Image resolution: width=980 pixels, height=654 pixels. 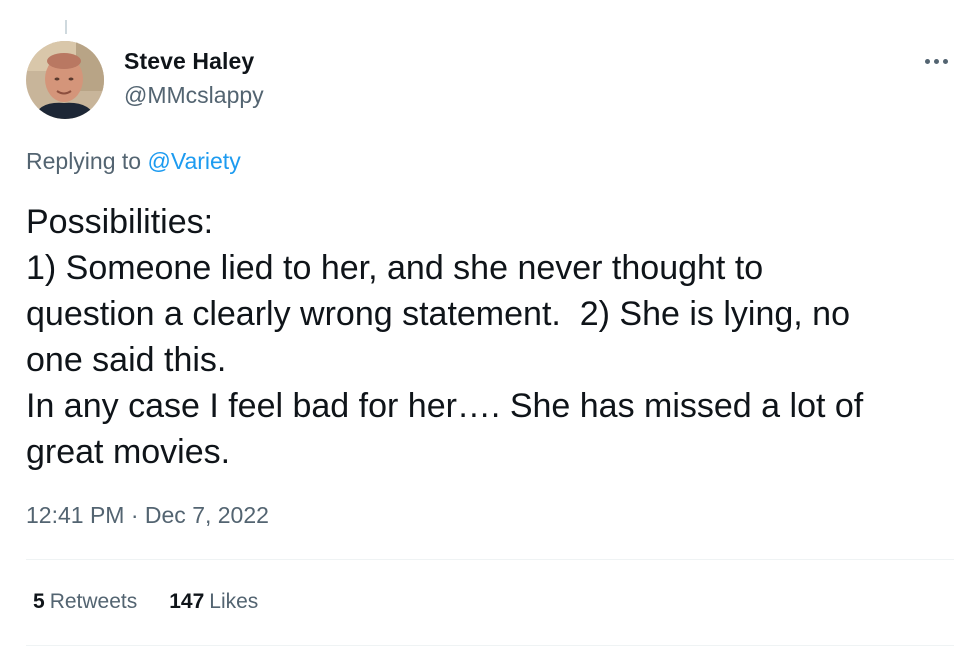 What do you see at coordinates (93, 601) in the screenshot?
I see `retweets-label: Retweets` at bounding box center [93, 601].